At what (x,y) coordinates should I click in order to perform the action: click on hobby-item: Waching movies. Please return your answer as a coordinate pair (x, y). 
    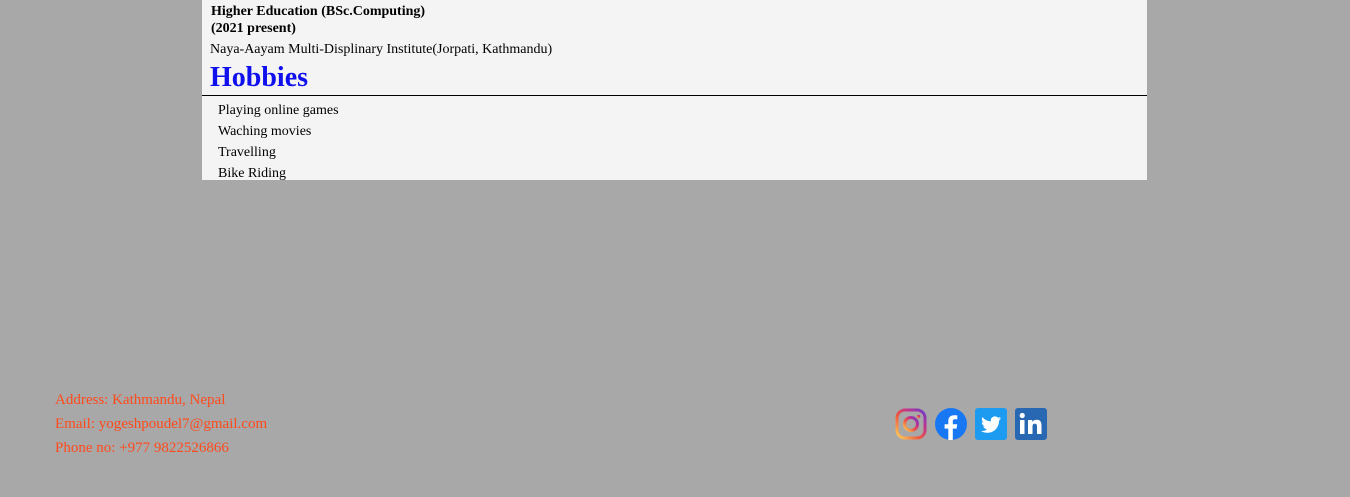
    Looking at the image, I should click on (265, 131).